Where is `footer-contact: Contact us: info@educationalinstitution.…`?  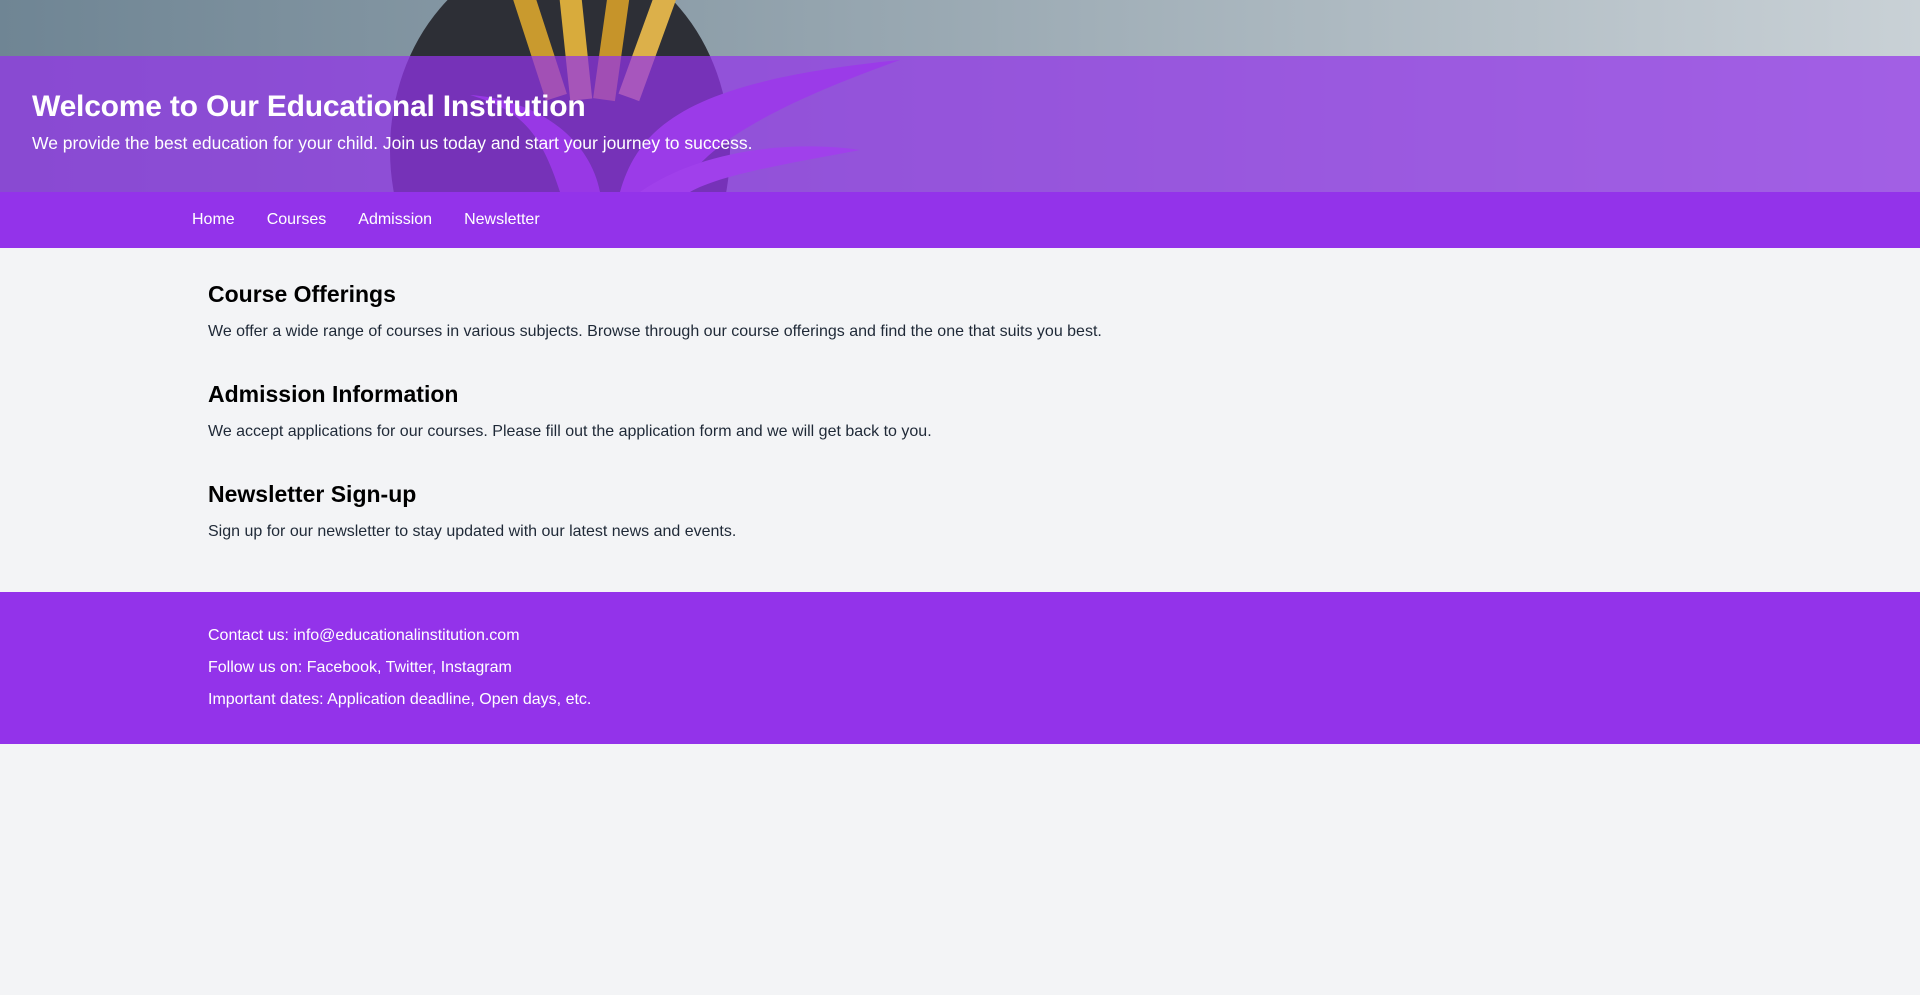
footer-contact: Contact us: info@educationalinstitution.… is located at coordinates (364, 635).